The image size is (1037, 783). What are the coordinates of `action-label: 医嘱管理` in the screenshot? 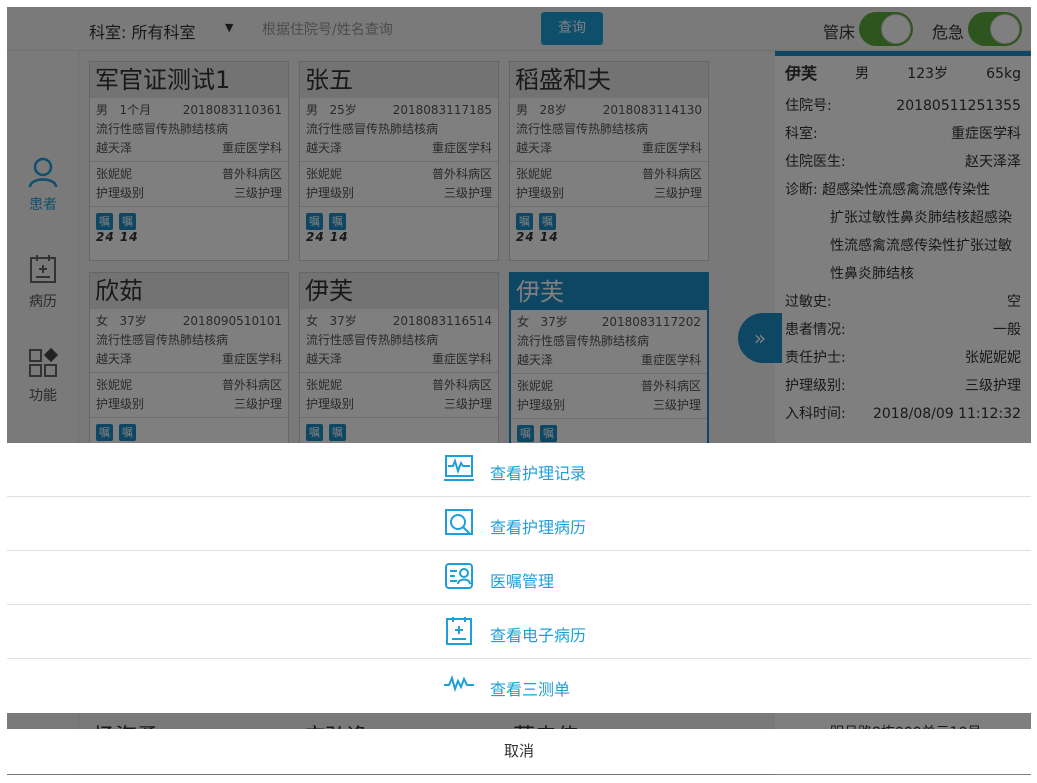 It's located at (522, 581).